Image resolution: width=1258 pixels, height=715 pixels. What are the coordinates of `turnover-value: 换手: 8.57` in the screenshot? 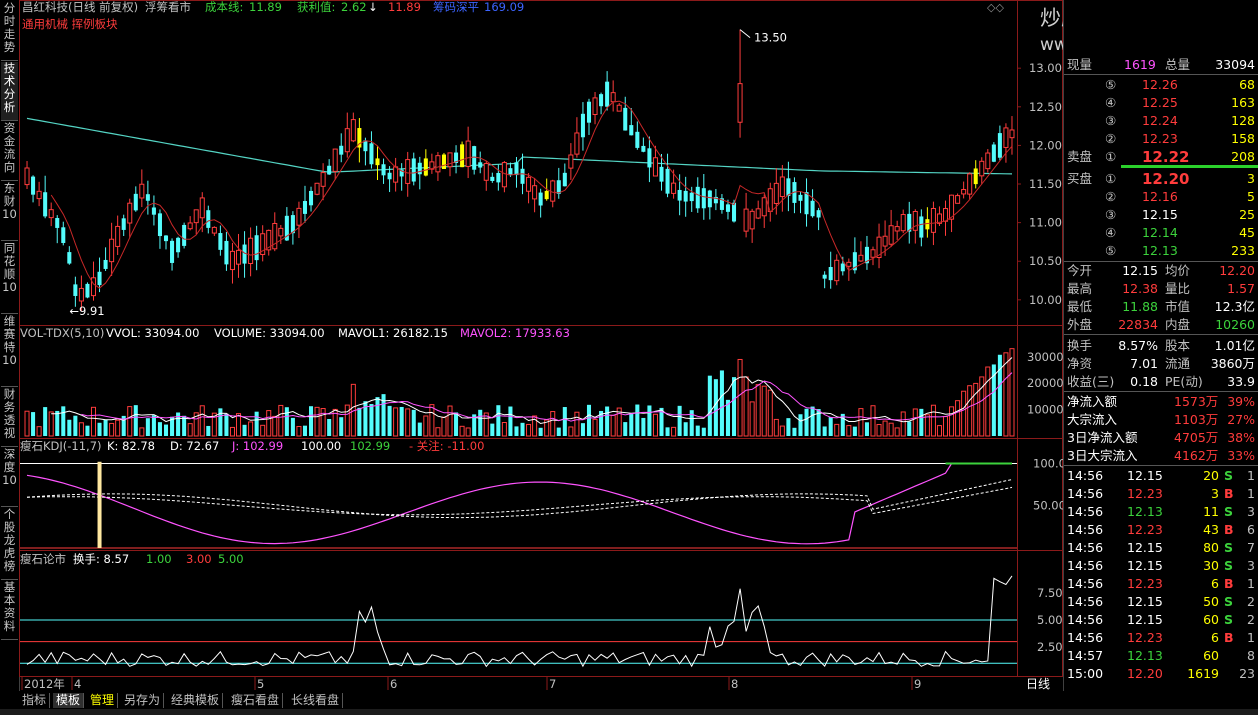 It's located at (101, 559).